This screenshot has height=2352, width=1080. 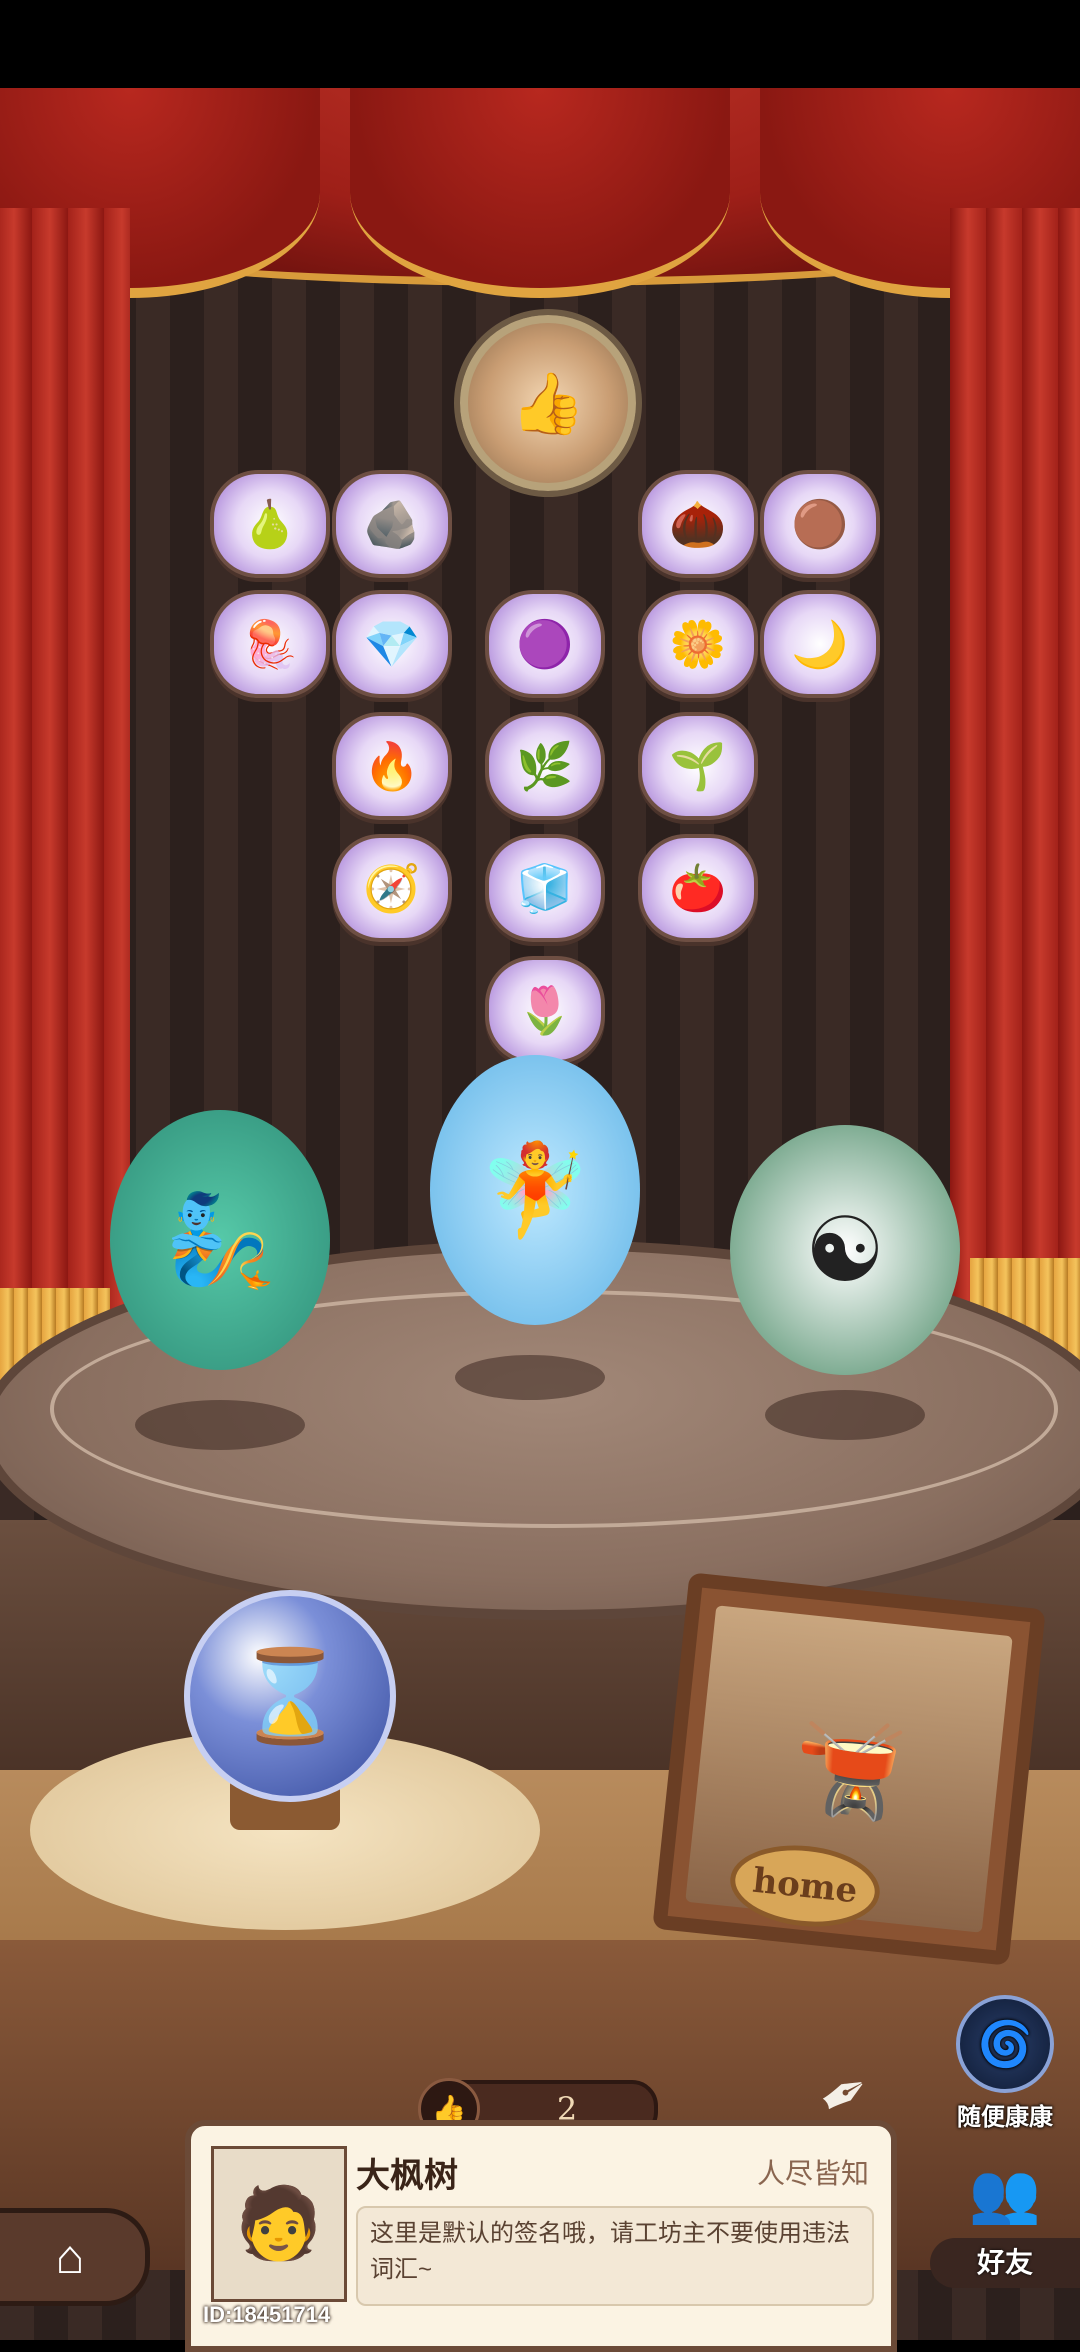 I want to click on item-slot: 🧊, so click(x=545, y=888).